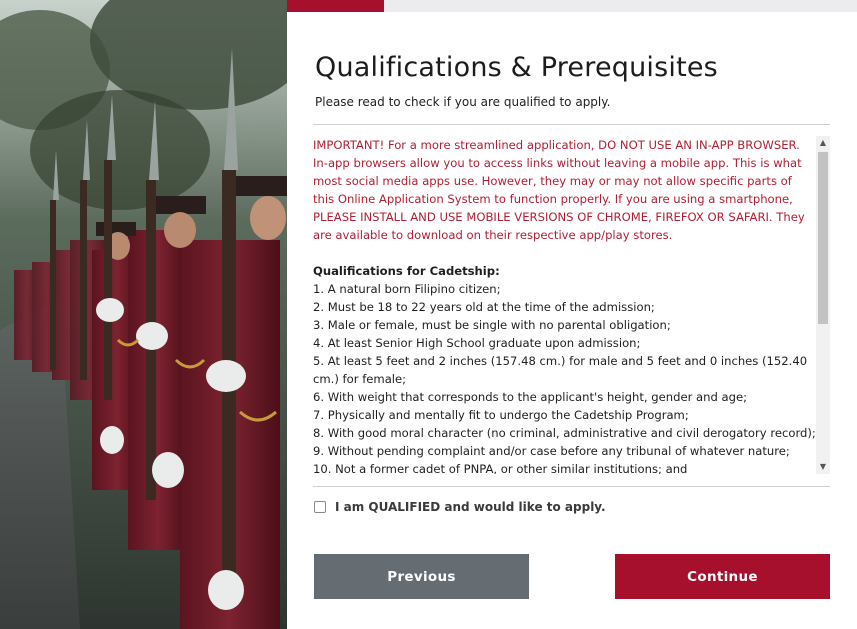 Image resolution: width=857 pixels, height=629 pixels. What do you see at coordinates (571, 124) in the screenshot?
I see `divider-top` at bounding box center [571, 124].